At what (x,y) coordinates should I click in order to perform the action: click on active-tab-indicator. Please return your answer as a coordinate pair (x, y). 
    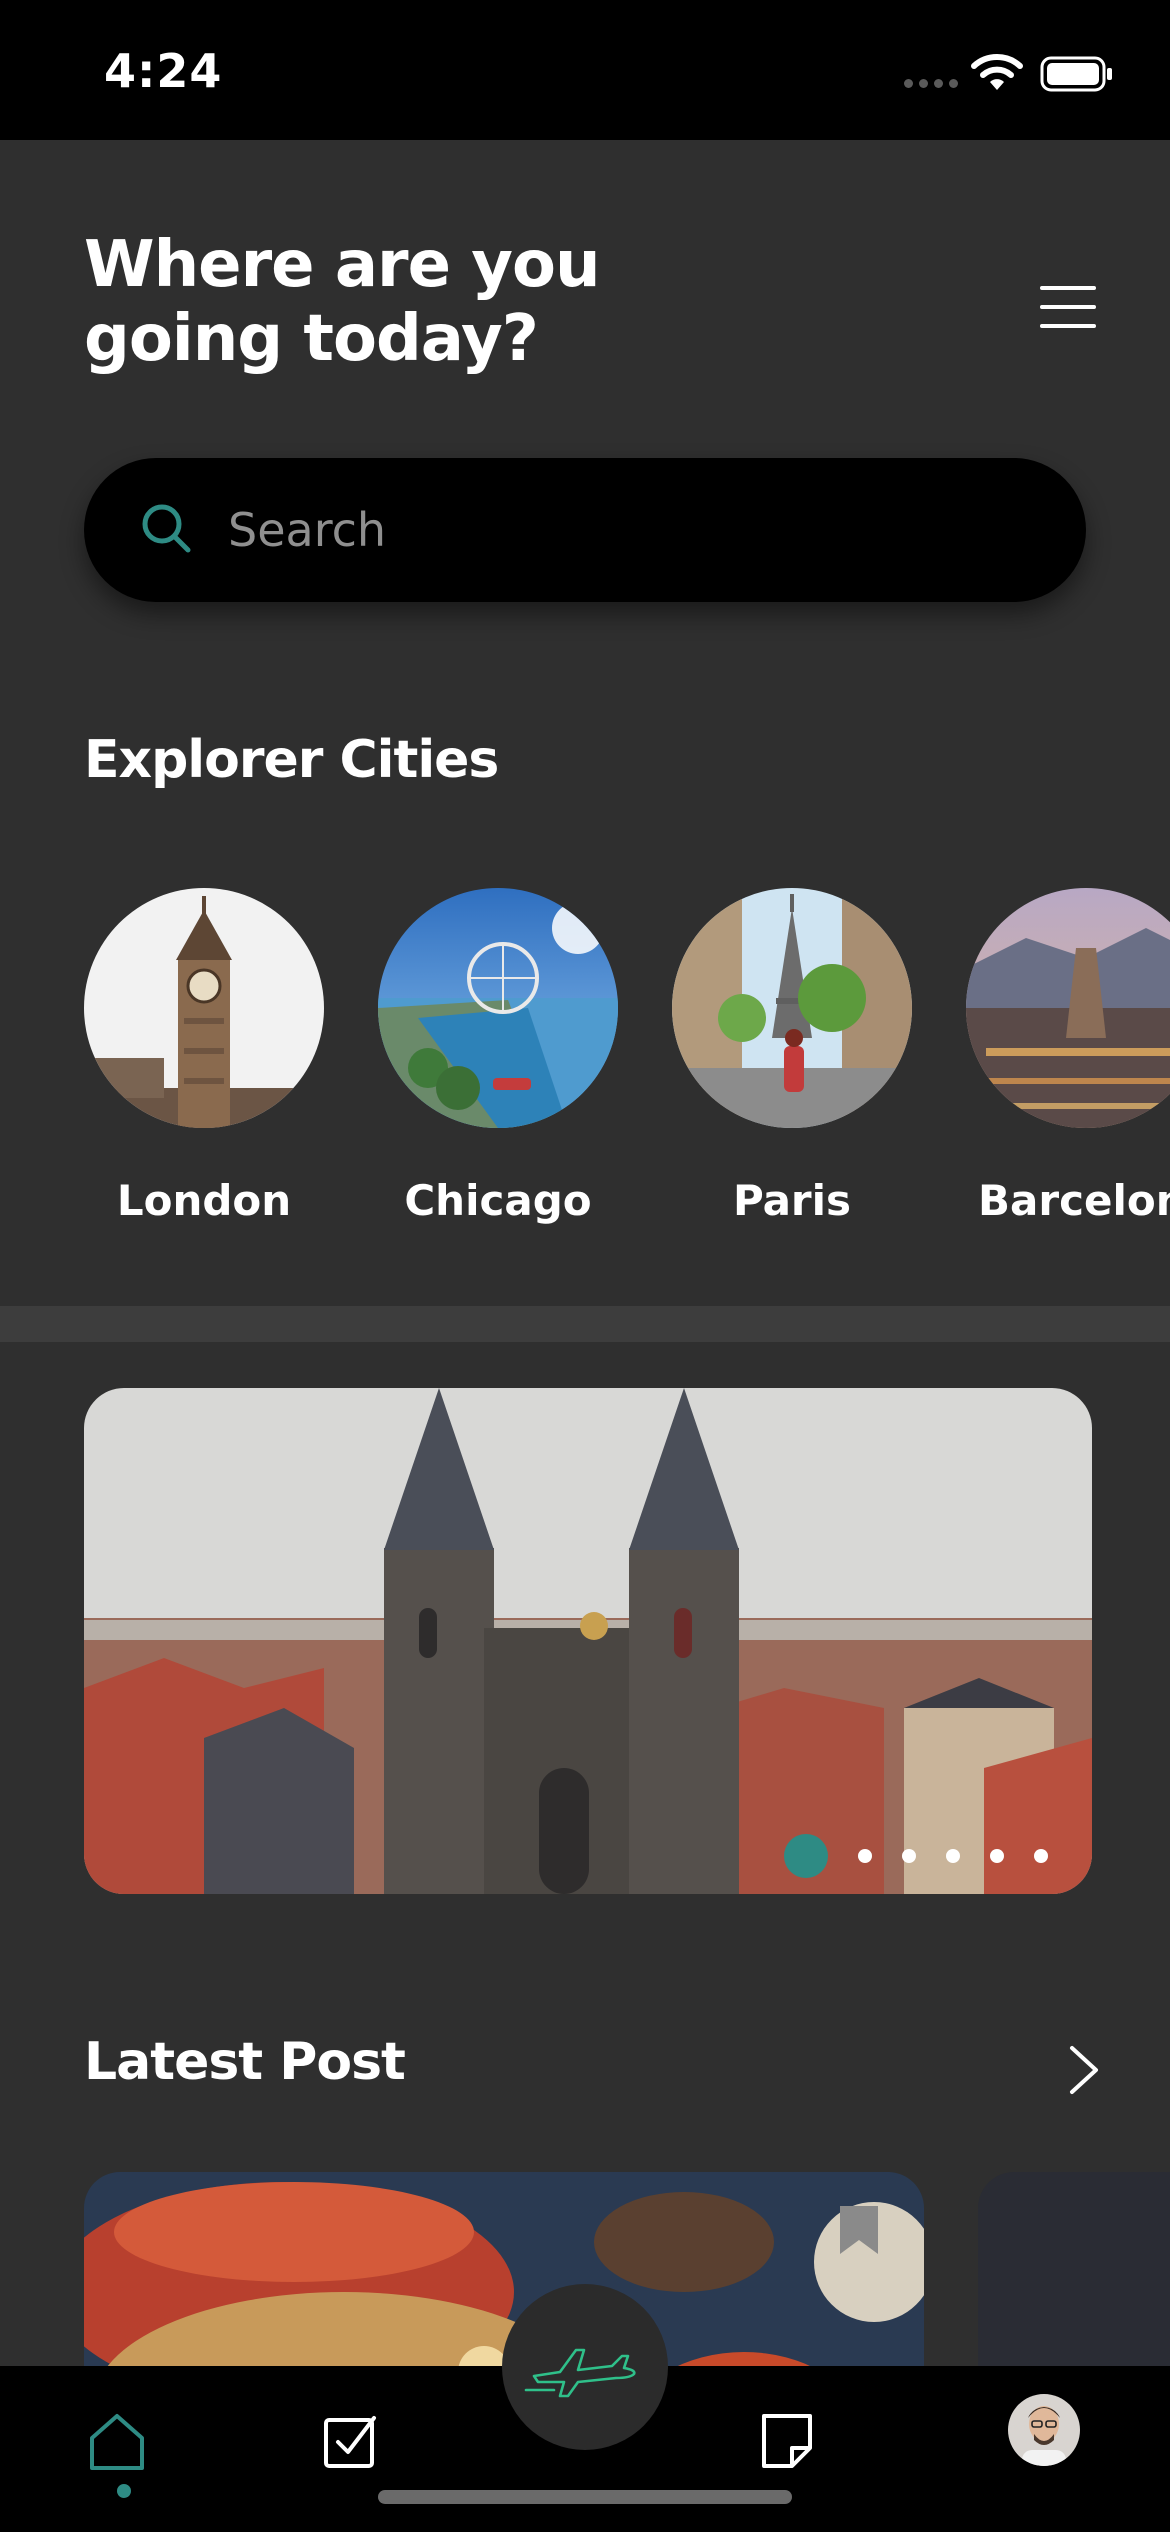
    Looking at the image, I should click on (124, 2491).